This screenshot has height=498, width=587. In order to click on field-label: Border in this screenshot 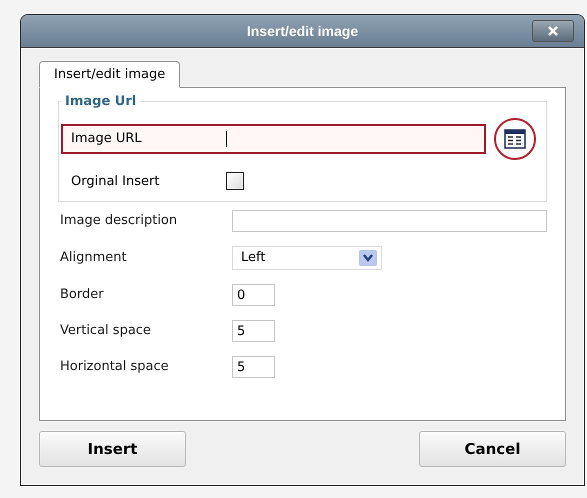, I will do `click(82, 295)`.